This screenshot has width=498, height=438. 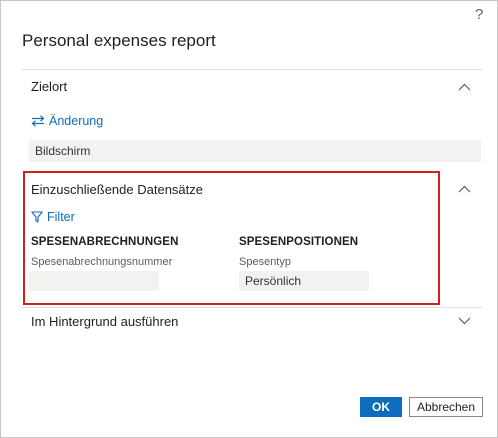 What do you see at coordinates (76, 121) in the screenshot?
I see `change-link-label: Änderung` at bounding box center [76, 121].